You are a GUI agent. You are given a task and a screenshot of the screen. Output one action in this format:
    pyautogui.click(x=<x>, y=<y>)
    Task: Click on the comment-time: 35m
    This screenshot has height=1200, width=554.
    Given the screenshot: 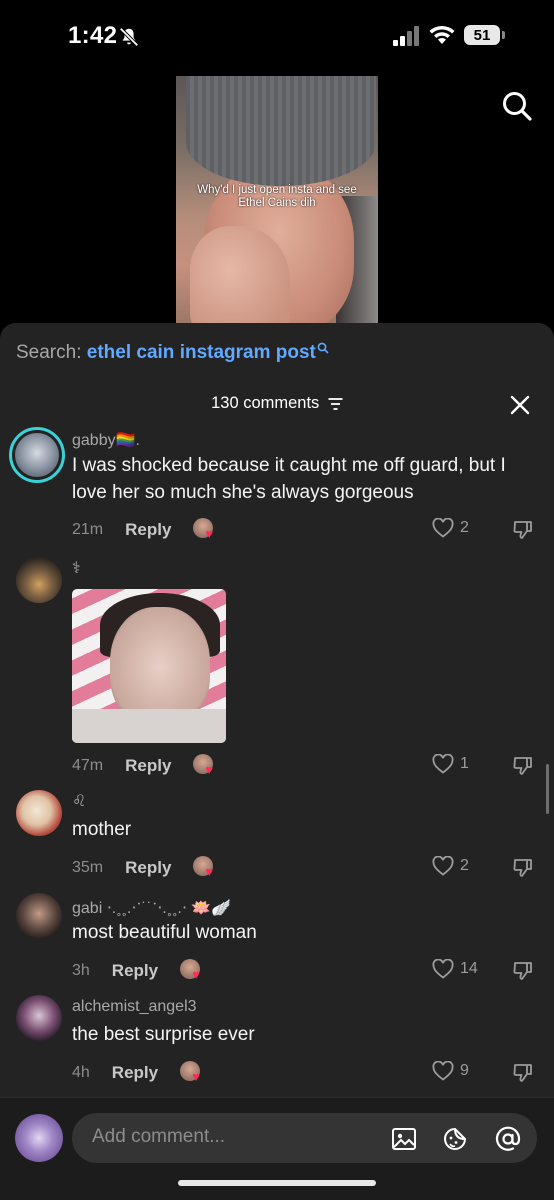 What is the action you would take?
    pyautogui.click(x=88, y=867)
    